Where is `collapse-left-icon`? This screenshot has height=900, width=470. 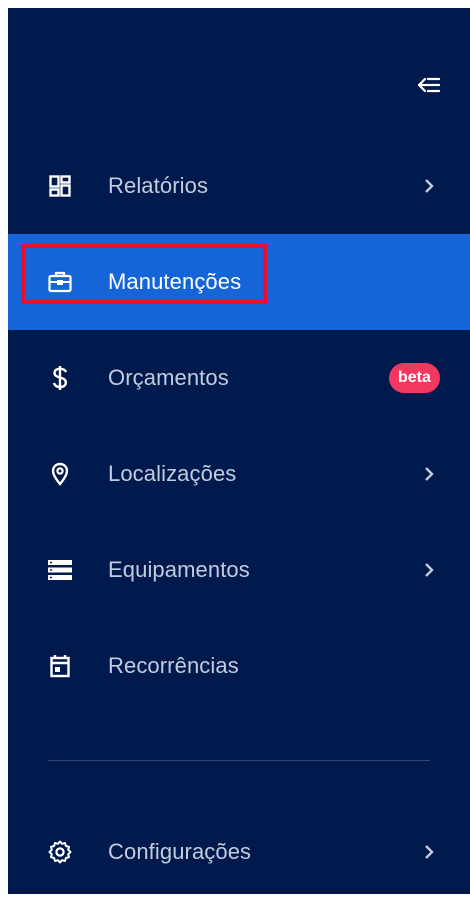 collapse-left-icon is located at coordinates (429, 85).